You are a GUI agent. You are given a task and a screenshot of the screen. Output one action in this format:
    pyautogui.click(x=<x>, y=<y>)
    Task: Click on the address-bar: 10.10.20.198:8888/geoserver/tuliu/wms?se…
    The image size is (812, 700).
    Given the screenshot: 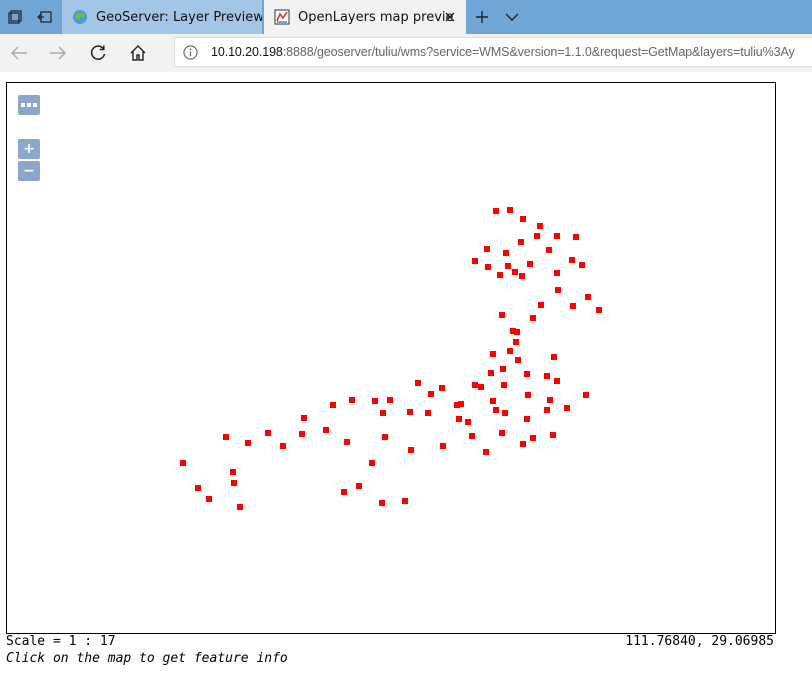 What is the action you would take?
    pyautogui.click(x=493, y=52)
    